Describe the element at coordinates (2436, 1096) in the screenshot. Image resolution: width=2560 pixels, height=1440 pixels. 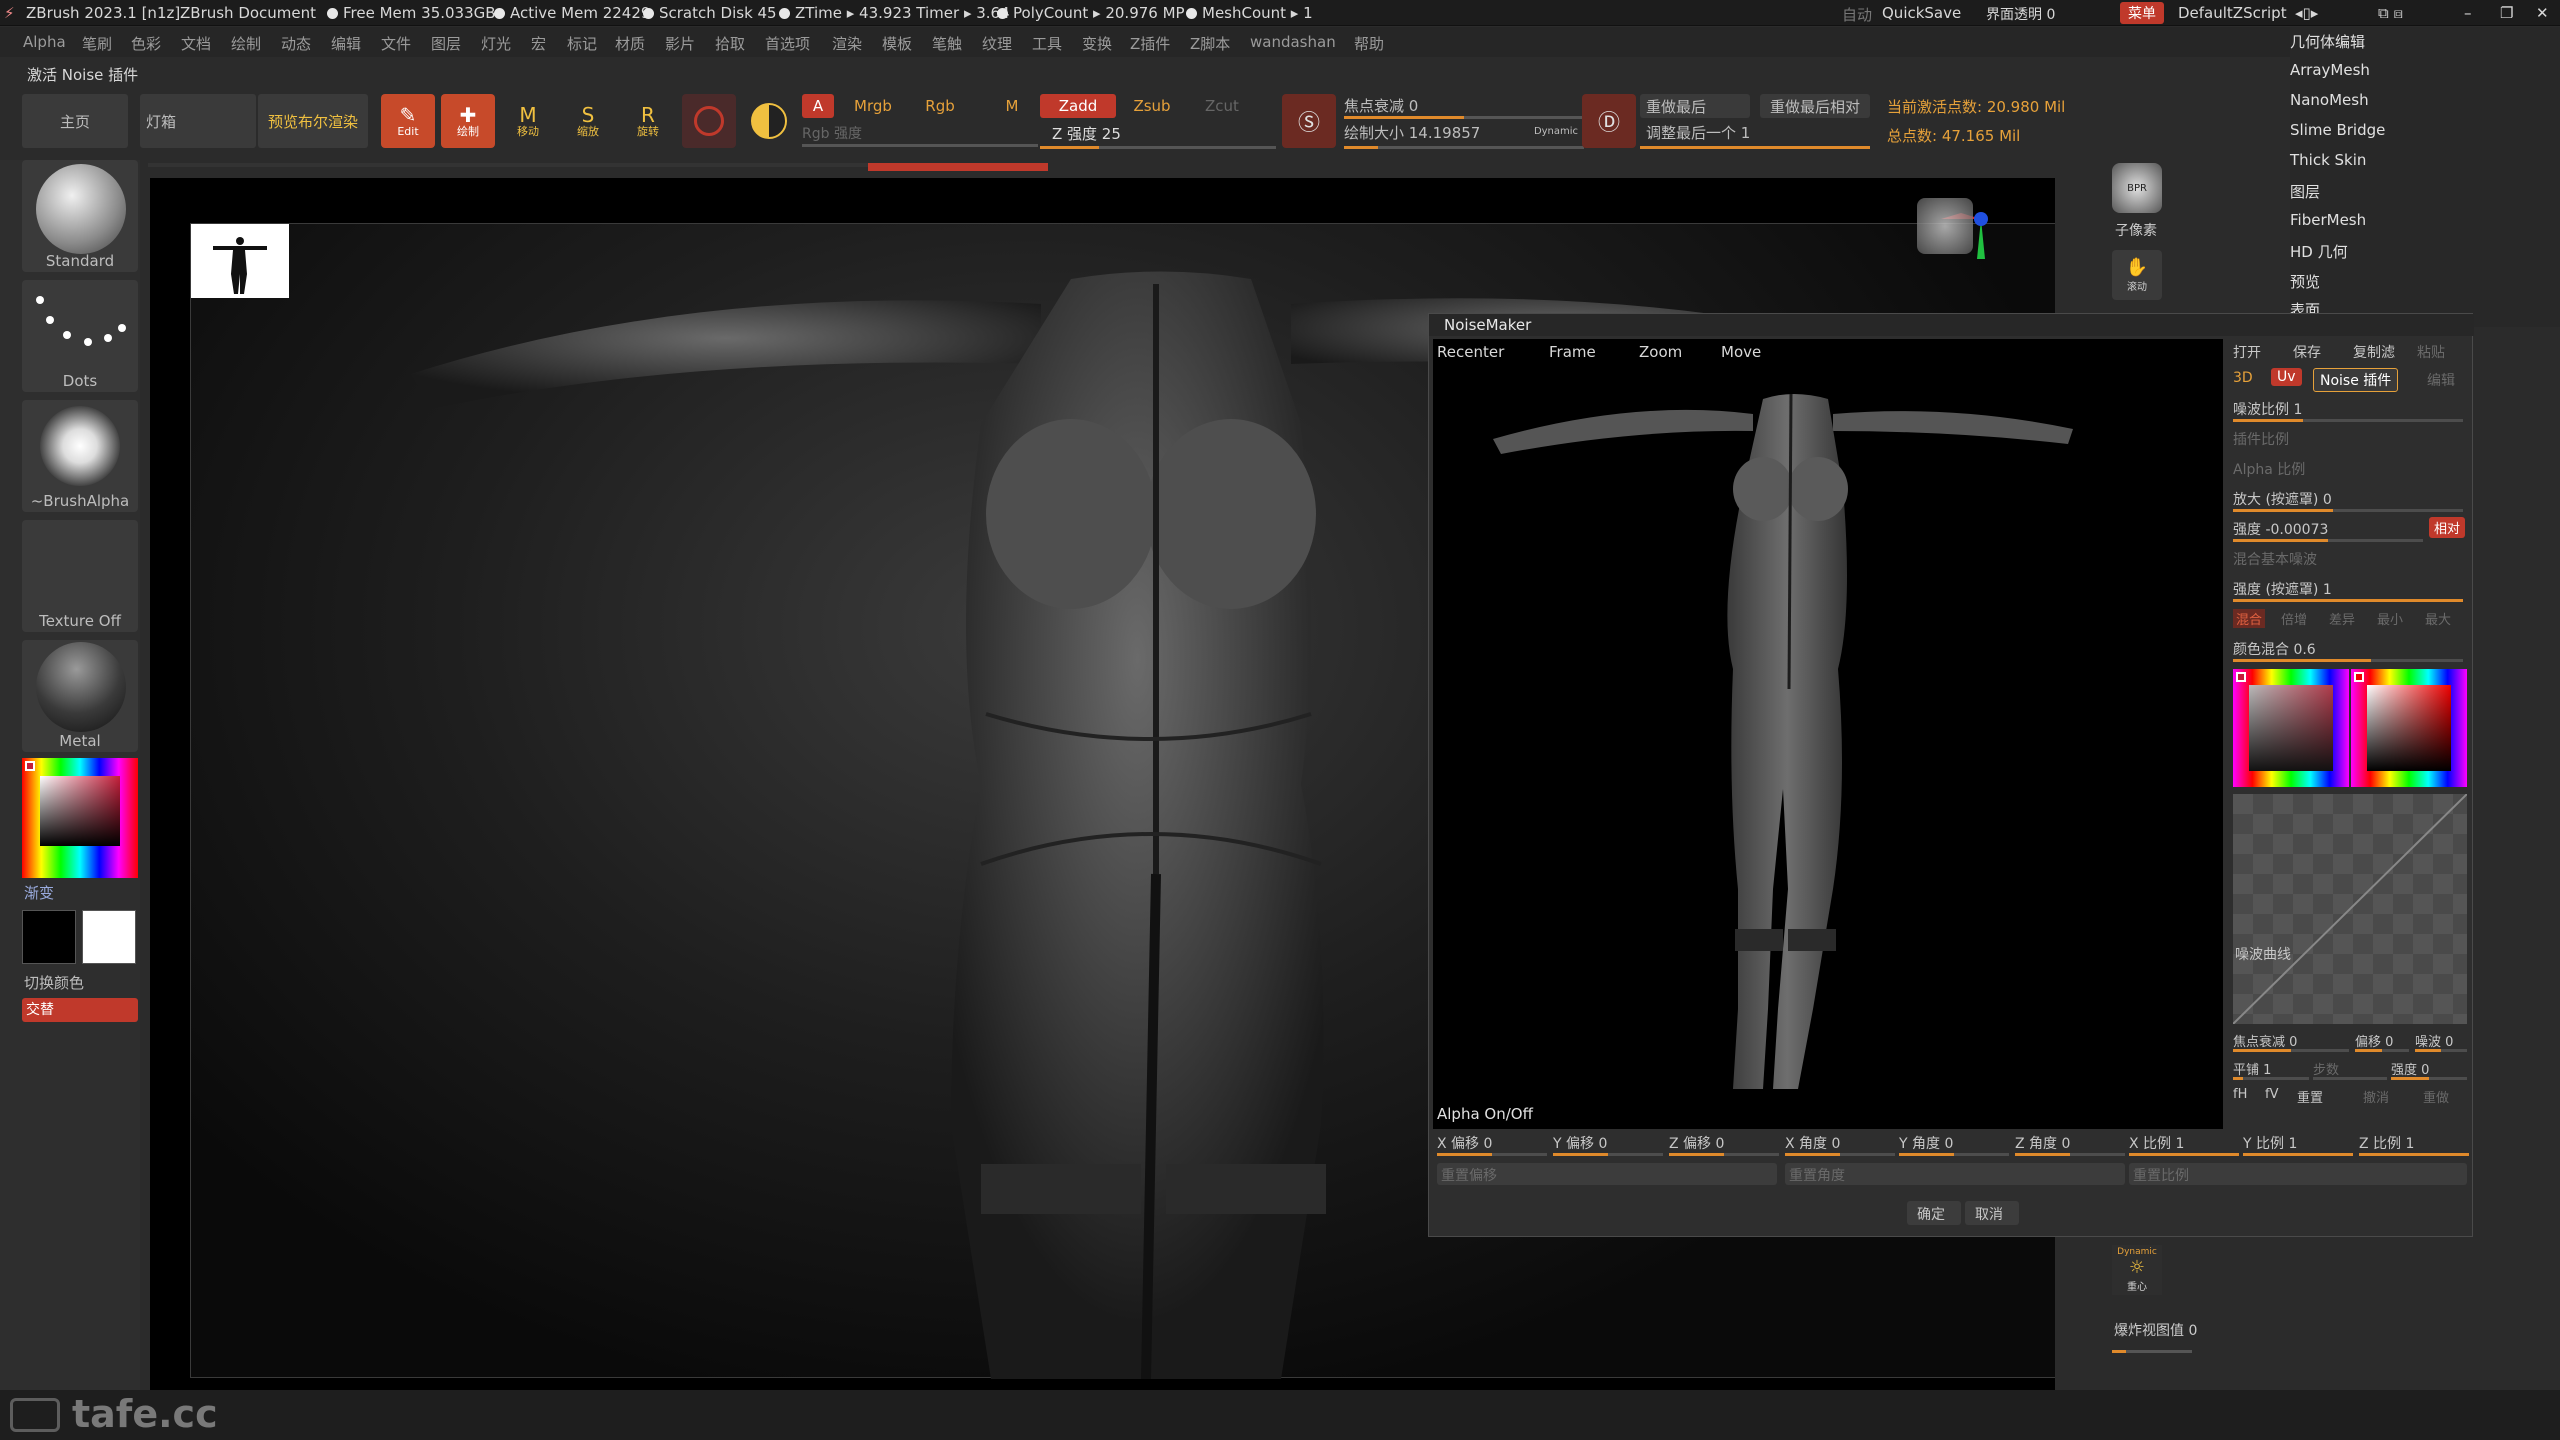
I see `curve-redo-button: 重做` at that location.